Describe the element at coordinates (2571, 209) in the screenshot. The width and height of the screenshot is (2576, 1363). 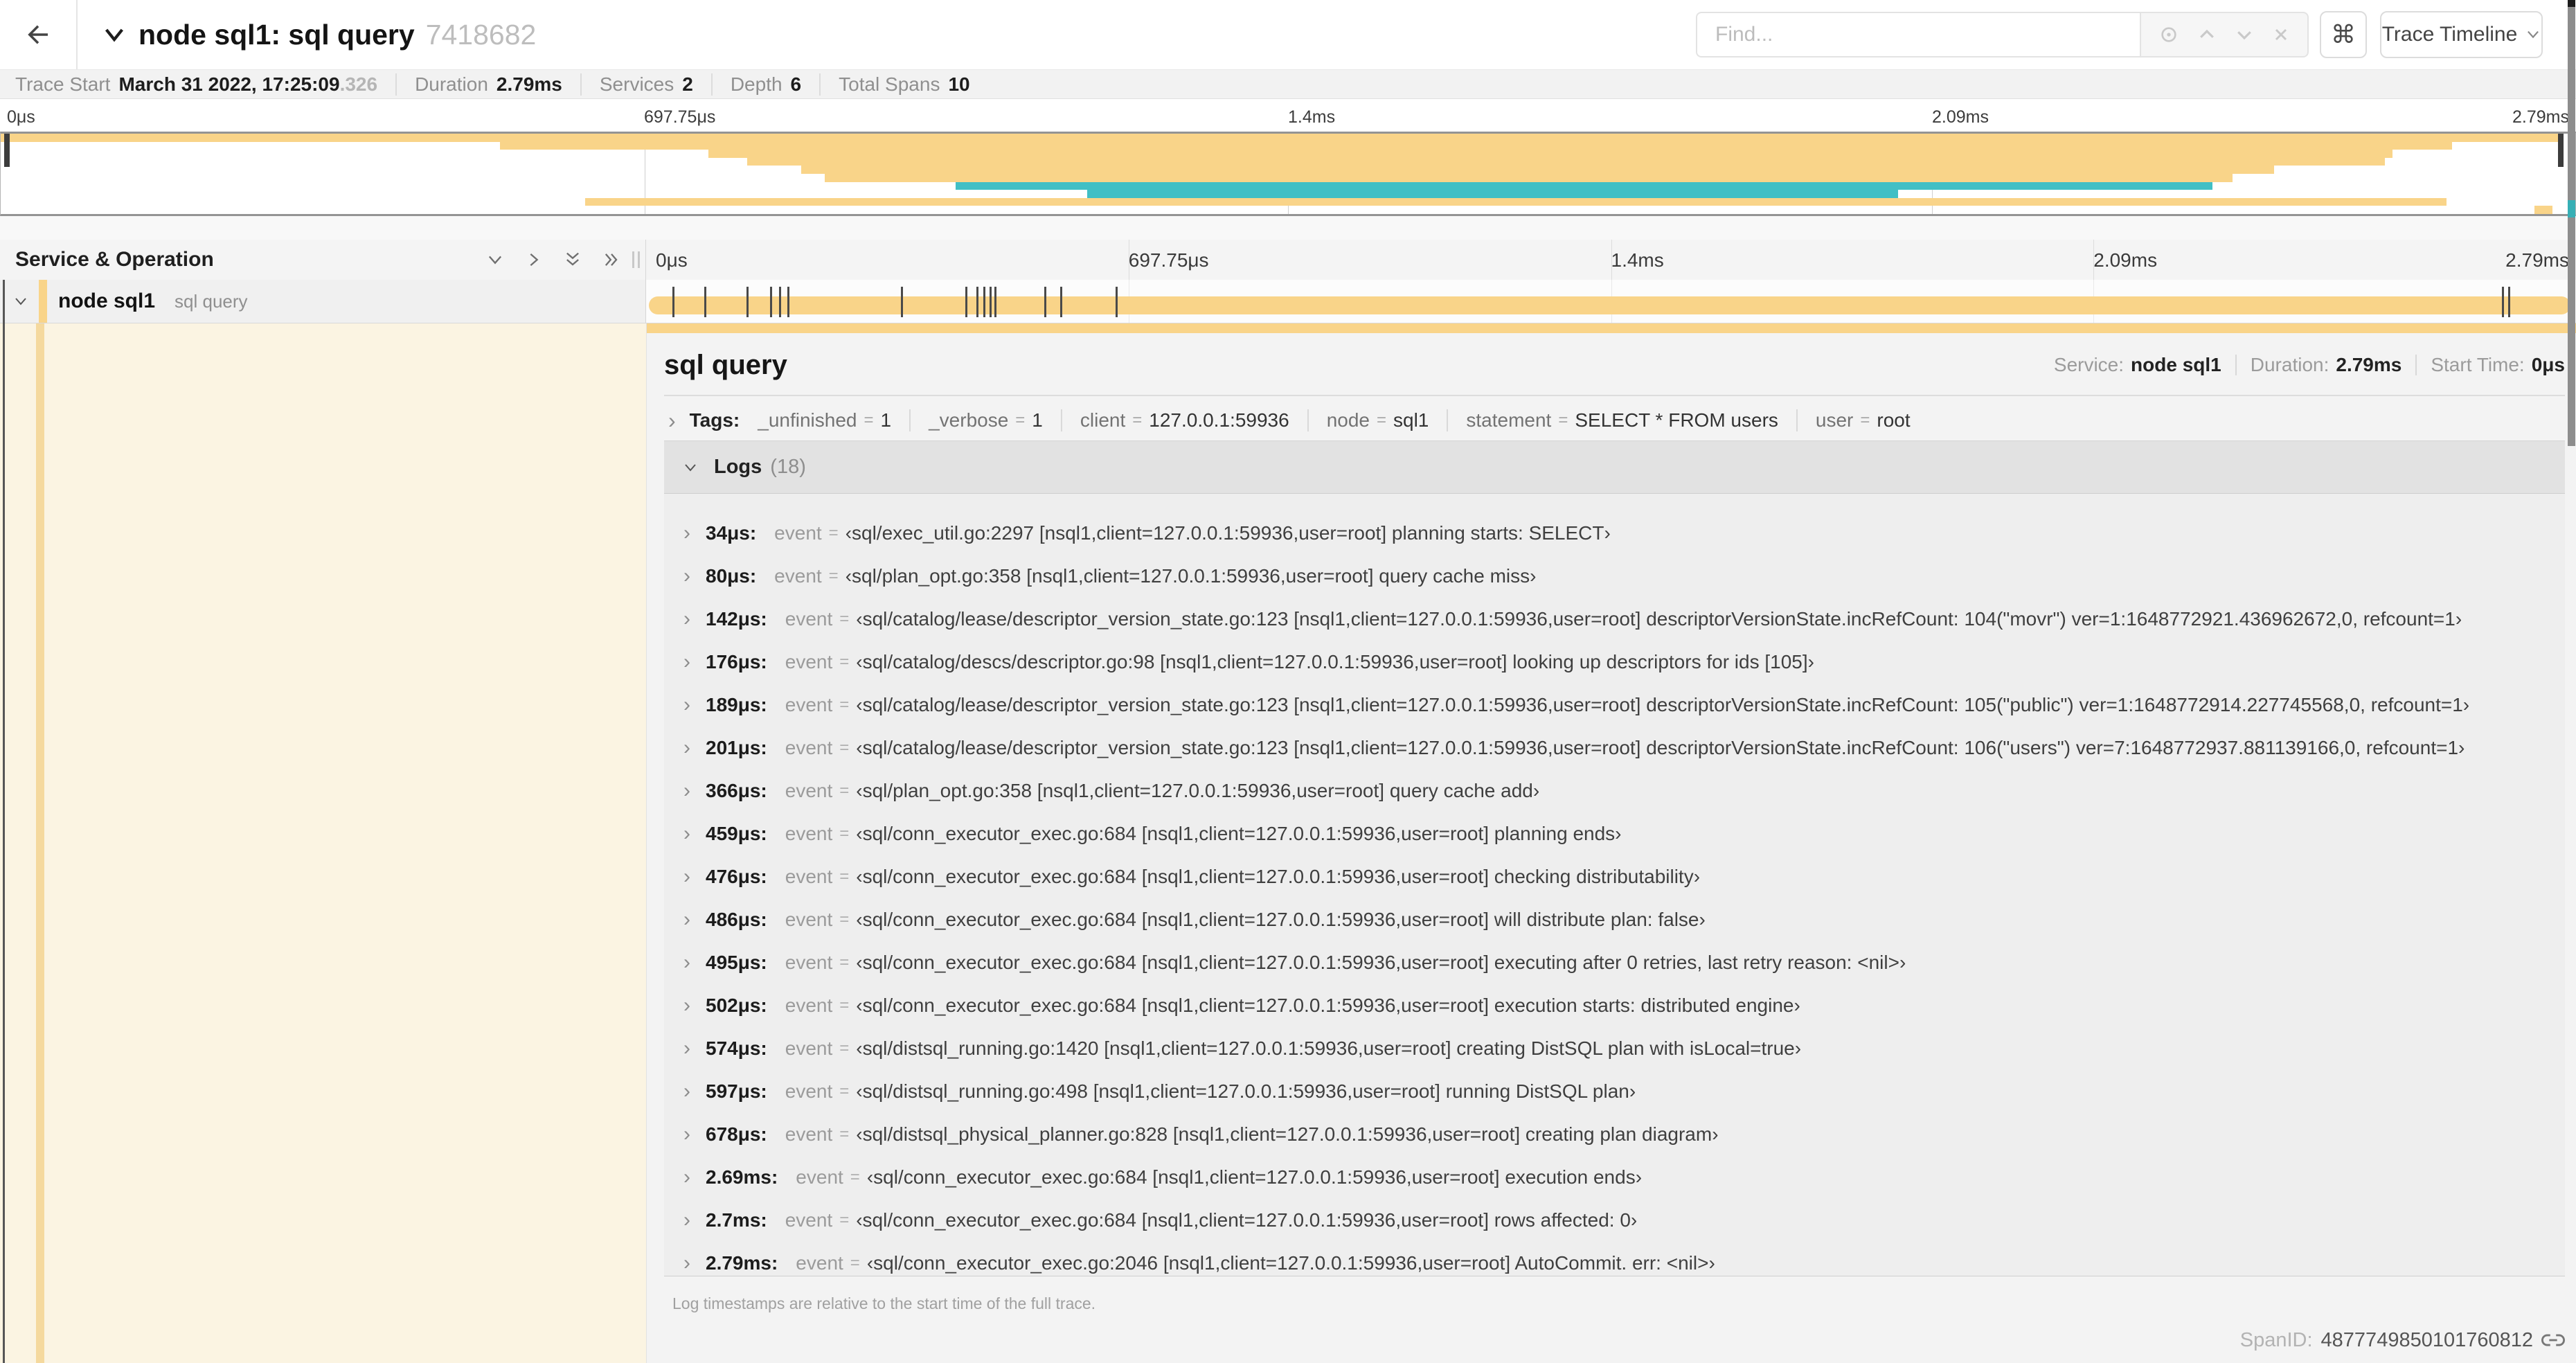
I see `scrollbar-teal-marker` at that location.